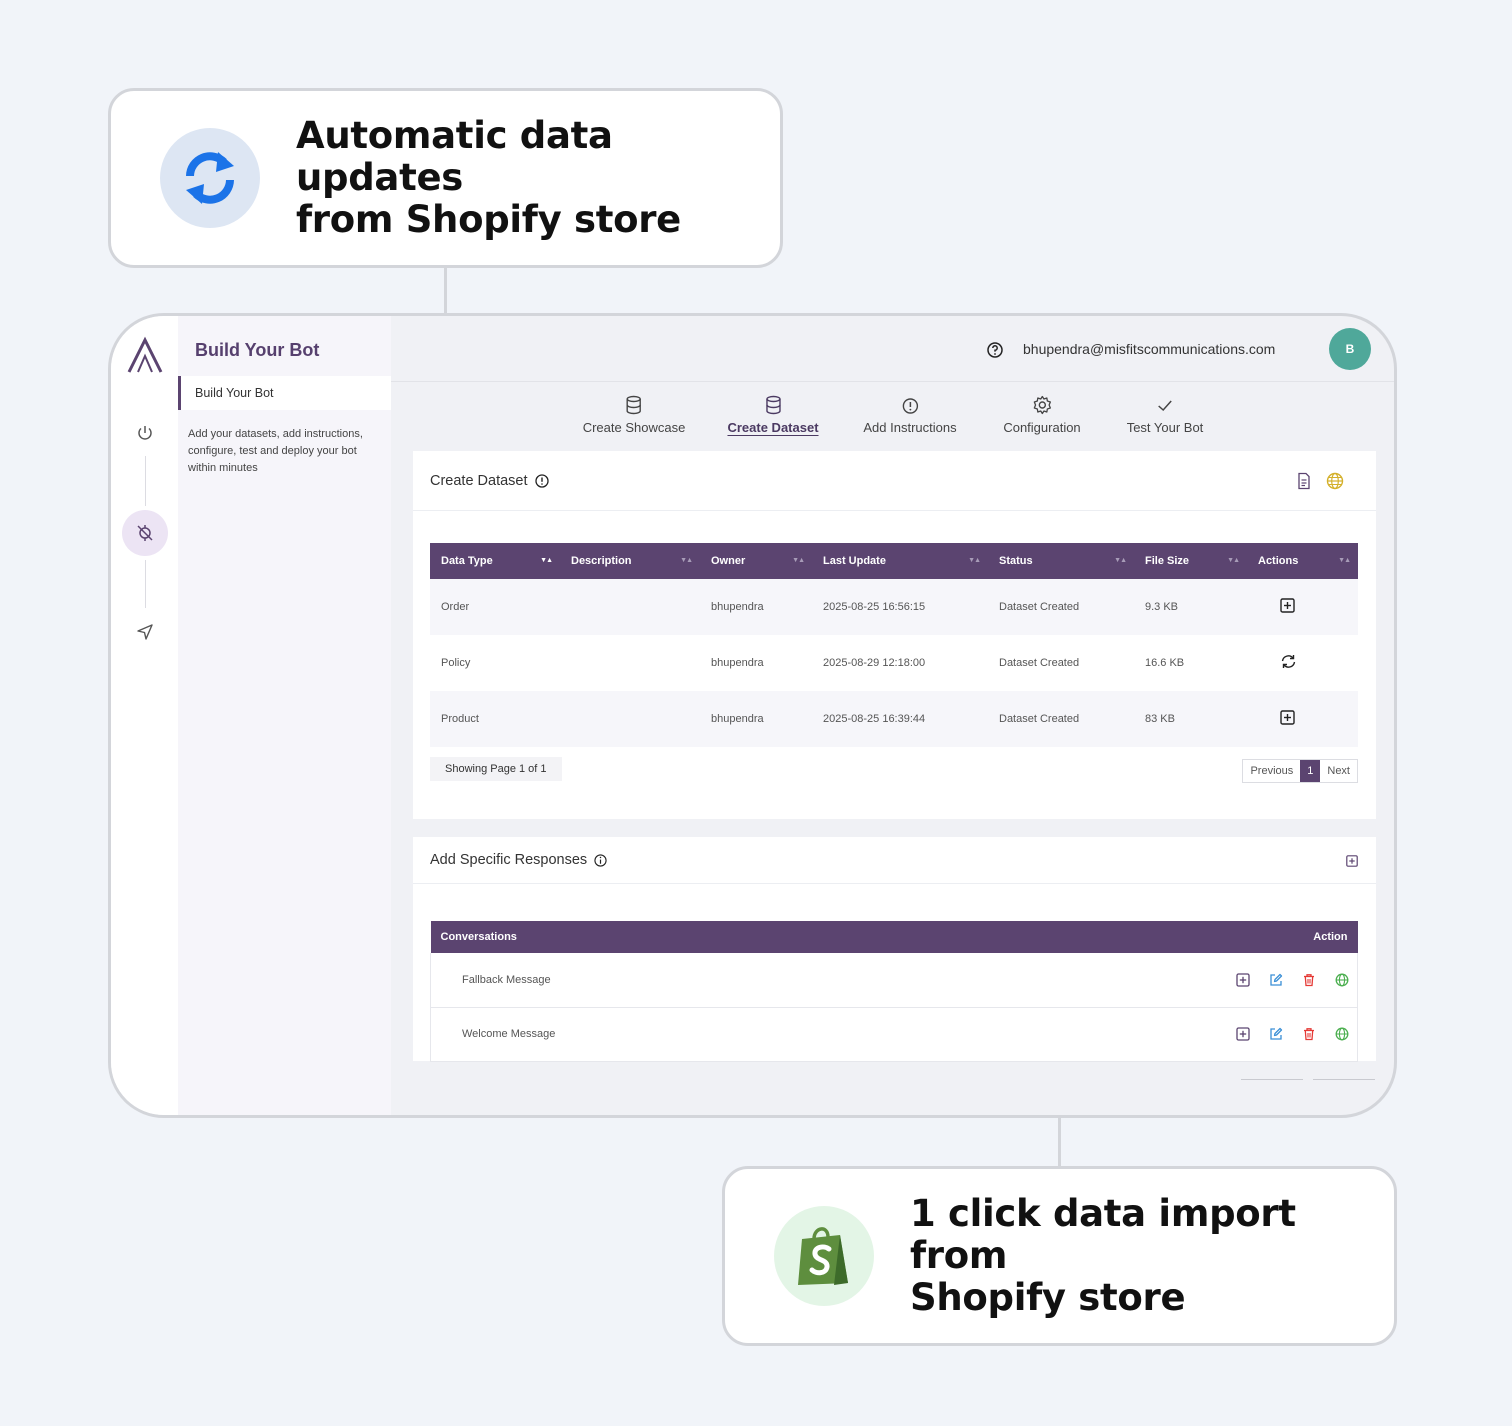  Describe the element at coordinates (1271, 771) in the screenshot. I see `prev-page-button: Previous` at that location.